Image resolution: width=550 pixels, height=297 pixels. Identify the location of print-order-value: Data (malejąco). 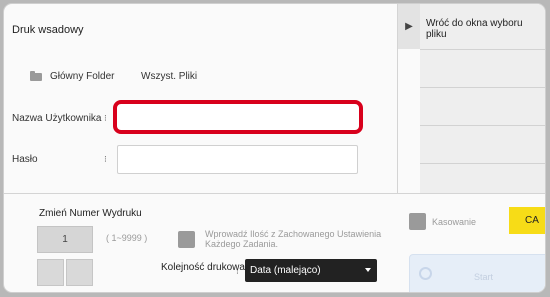
(285, 270).